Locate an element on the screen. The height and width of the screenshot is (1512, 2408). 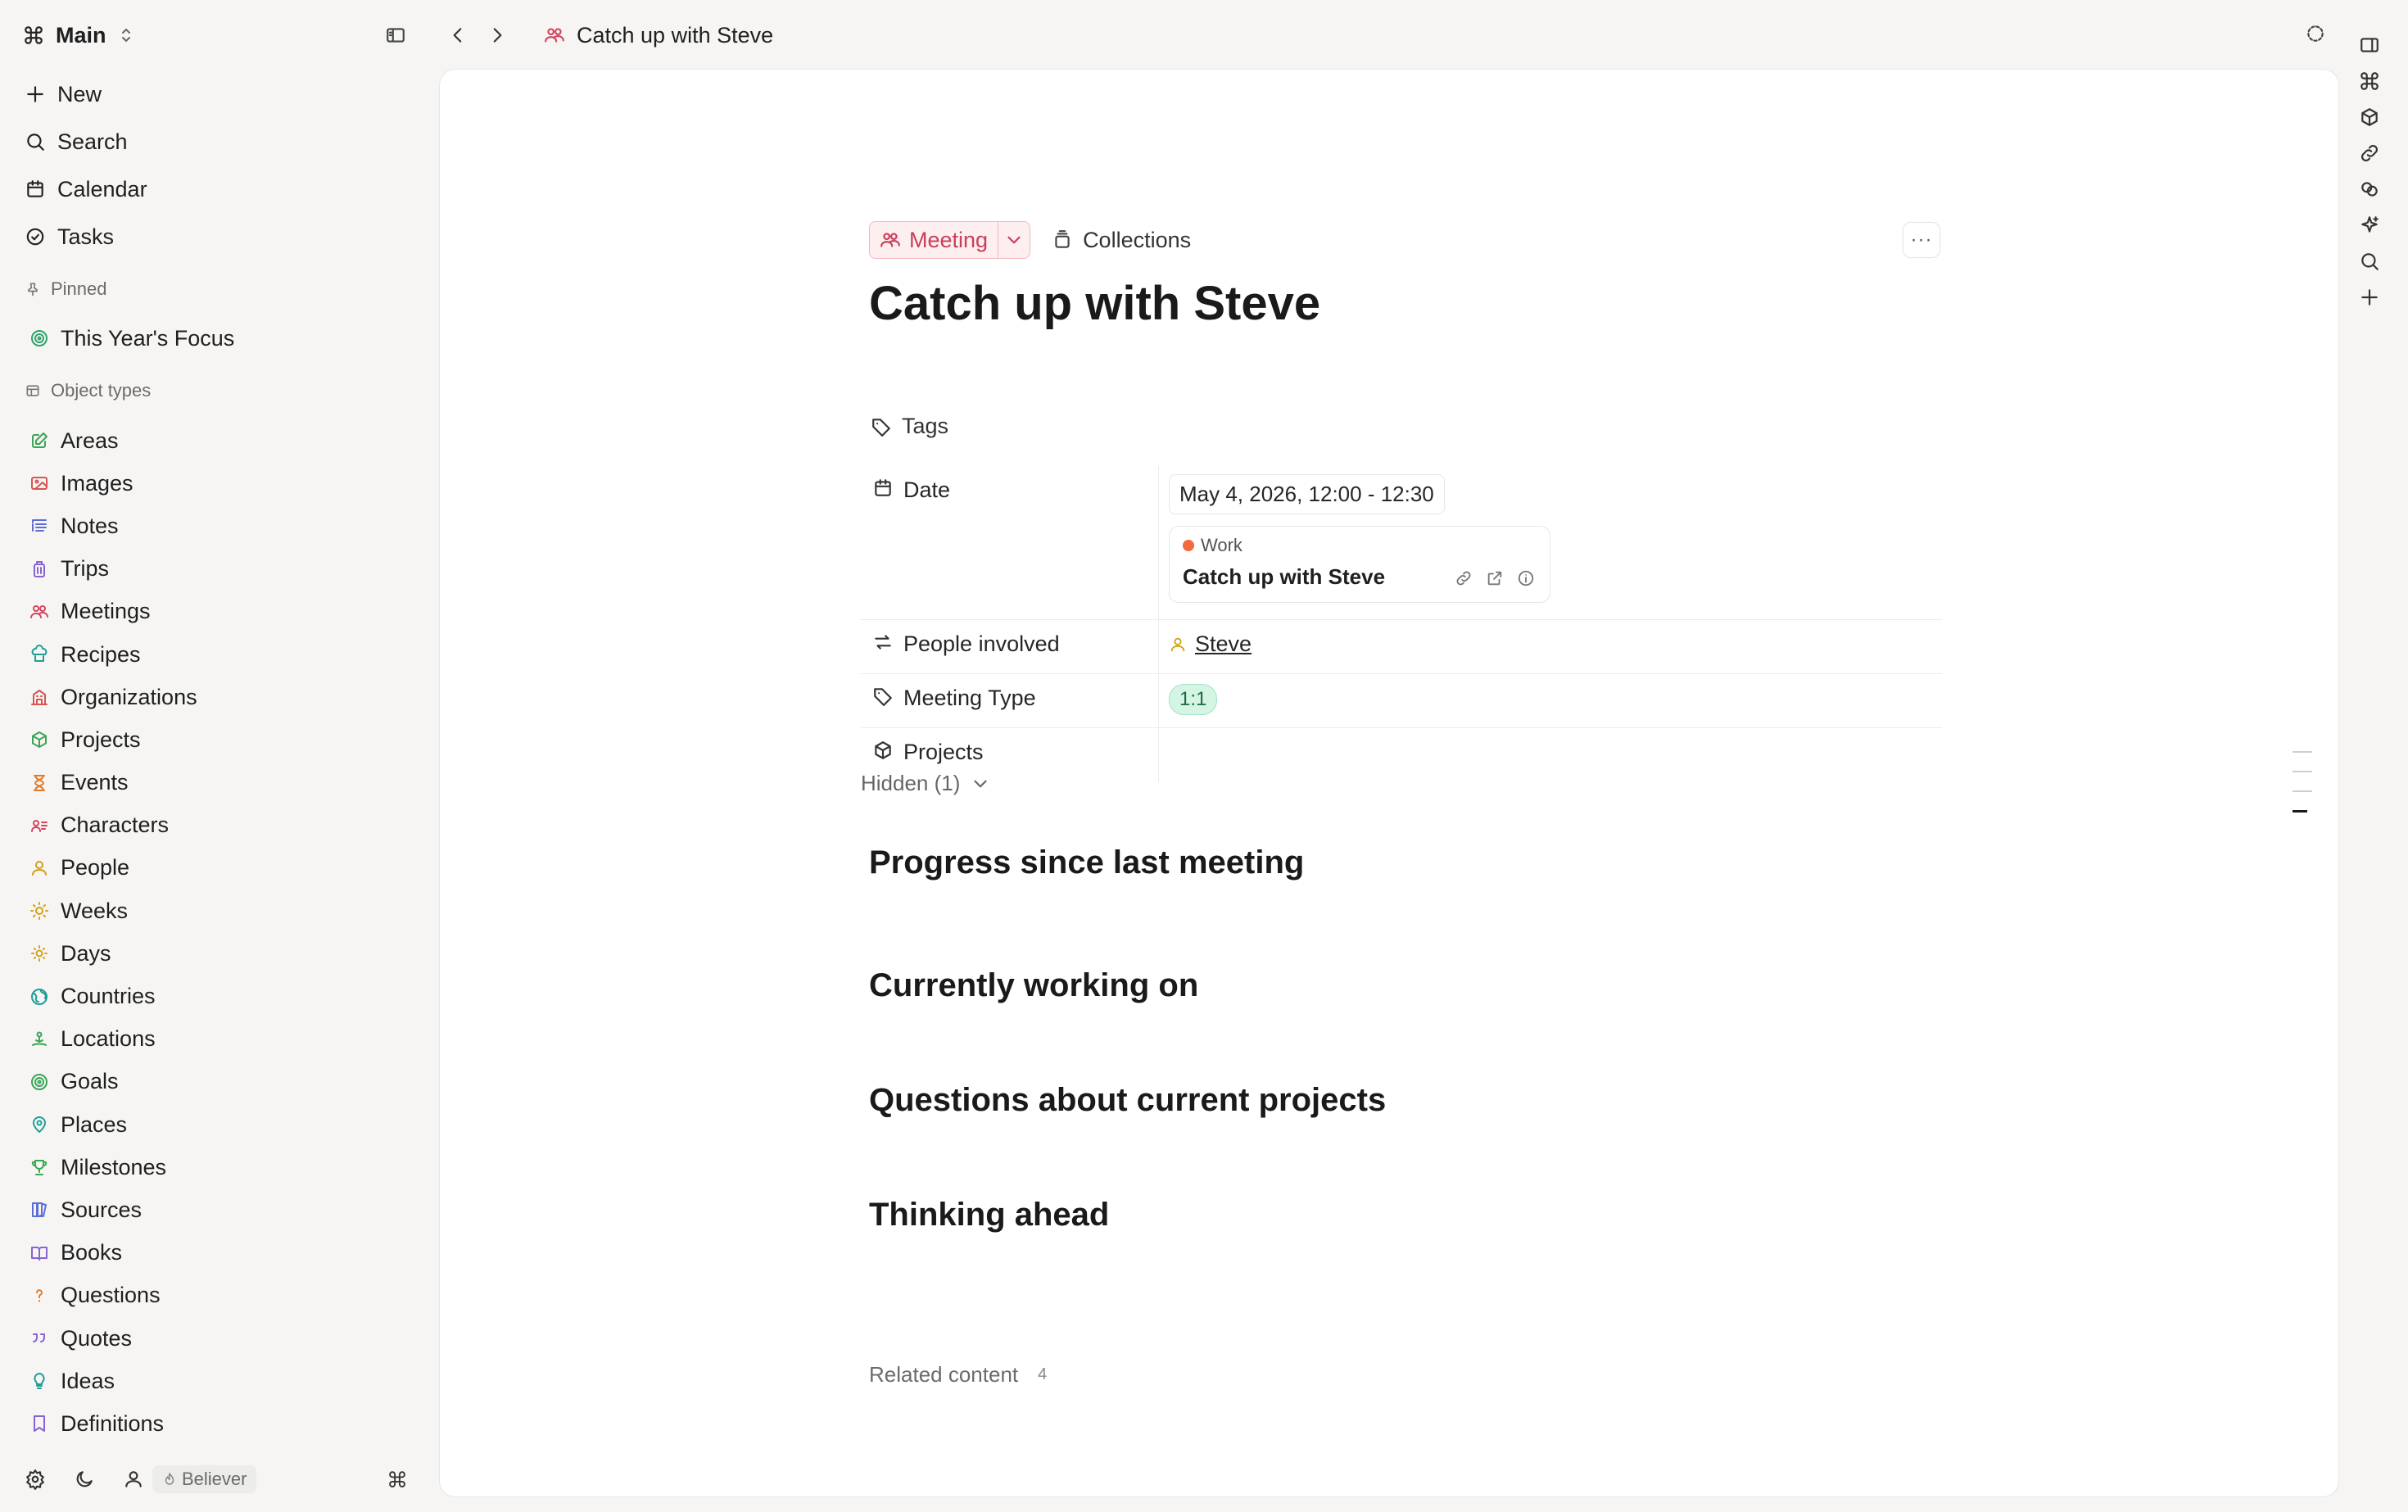
open-book-icon is located at coordinates (39, 1253).